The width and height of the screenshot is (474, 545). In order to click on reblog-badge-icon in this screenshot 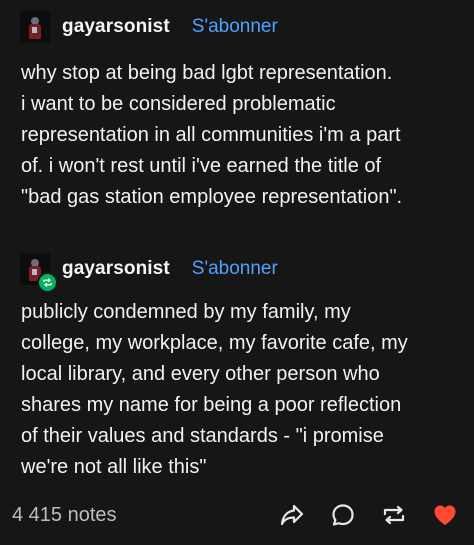, I will do `click(47, 282)`.